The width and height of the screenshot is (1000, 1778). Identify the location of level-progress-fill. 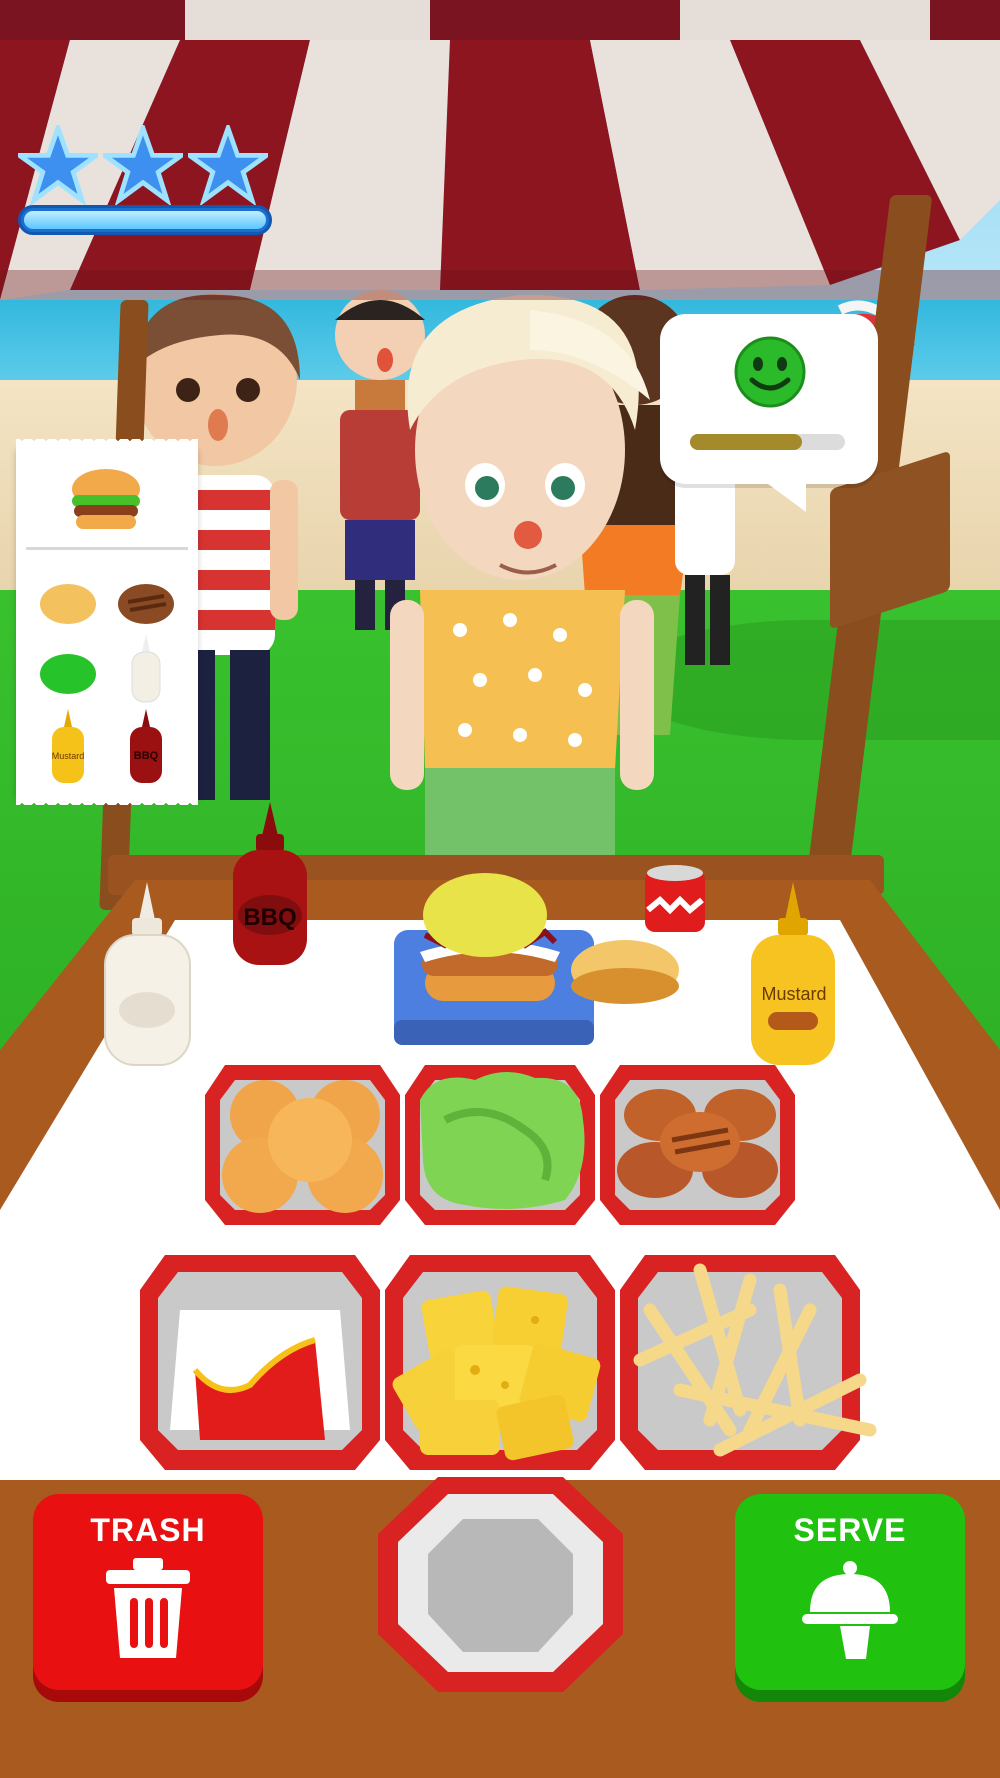
(145, 220).